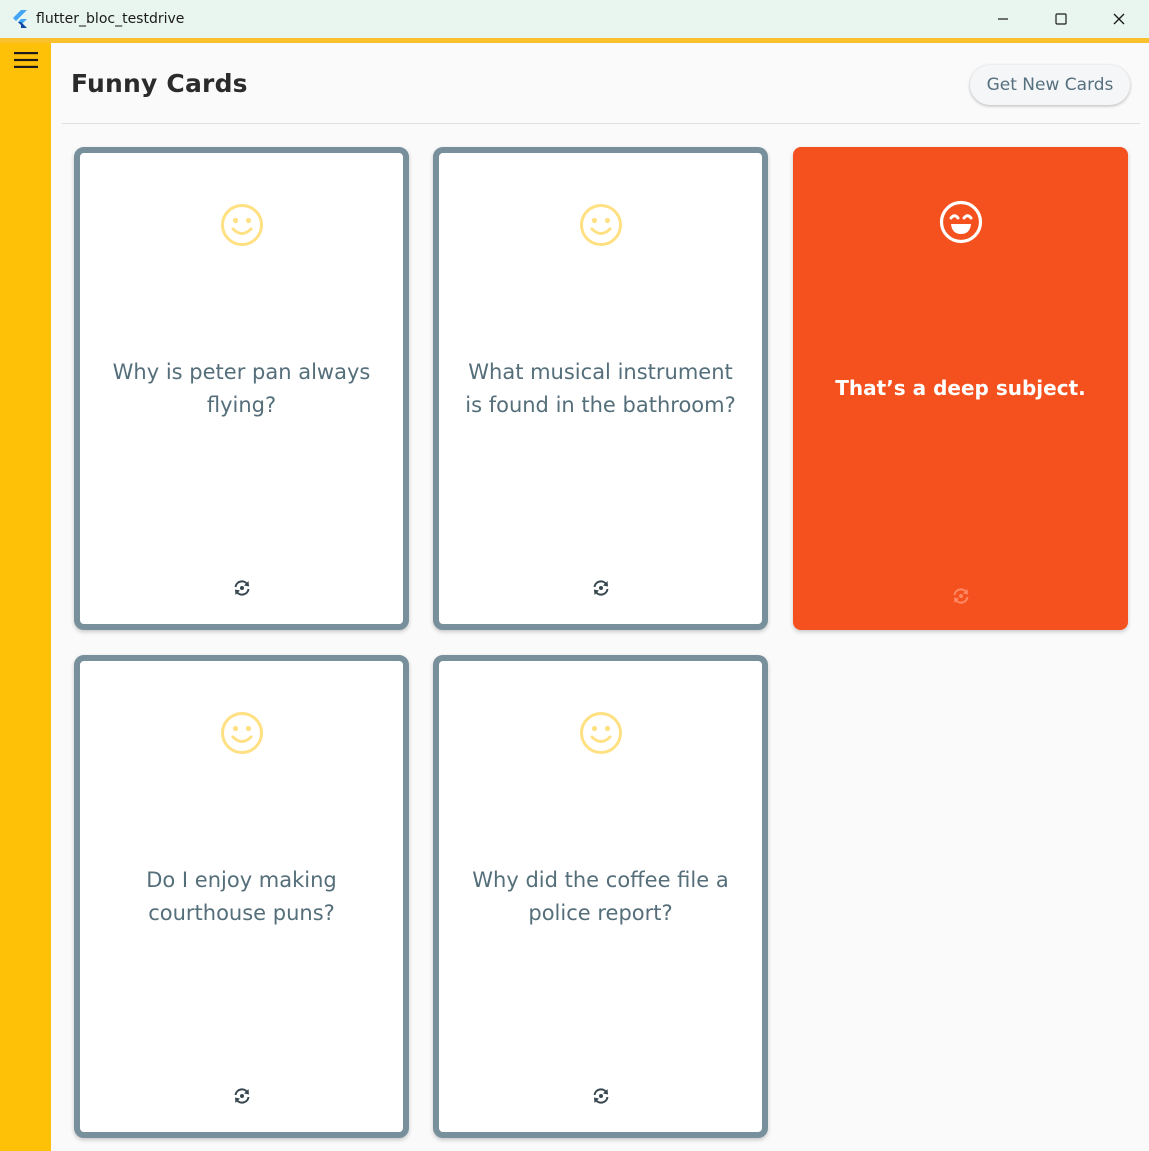 Image resolution: width=1149 pixels, height=1151 pixels. I want to click on close-button, so click(1119, 19).